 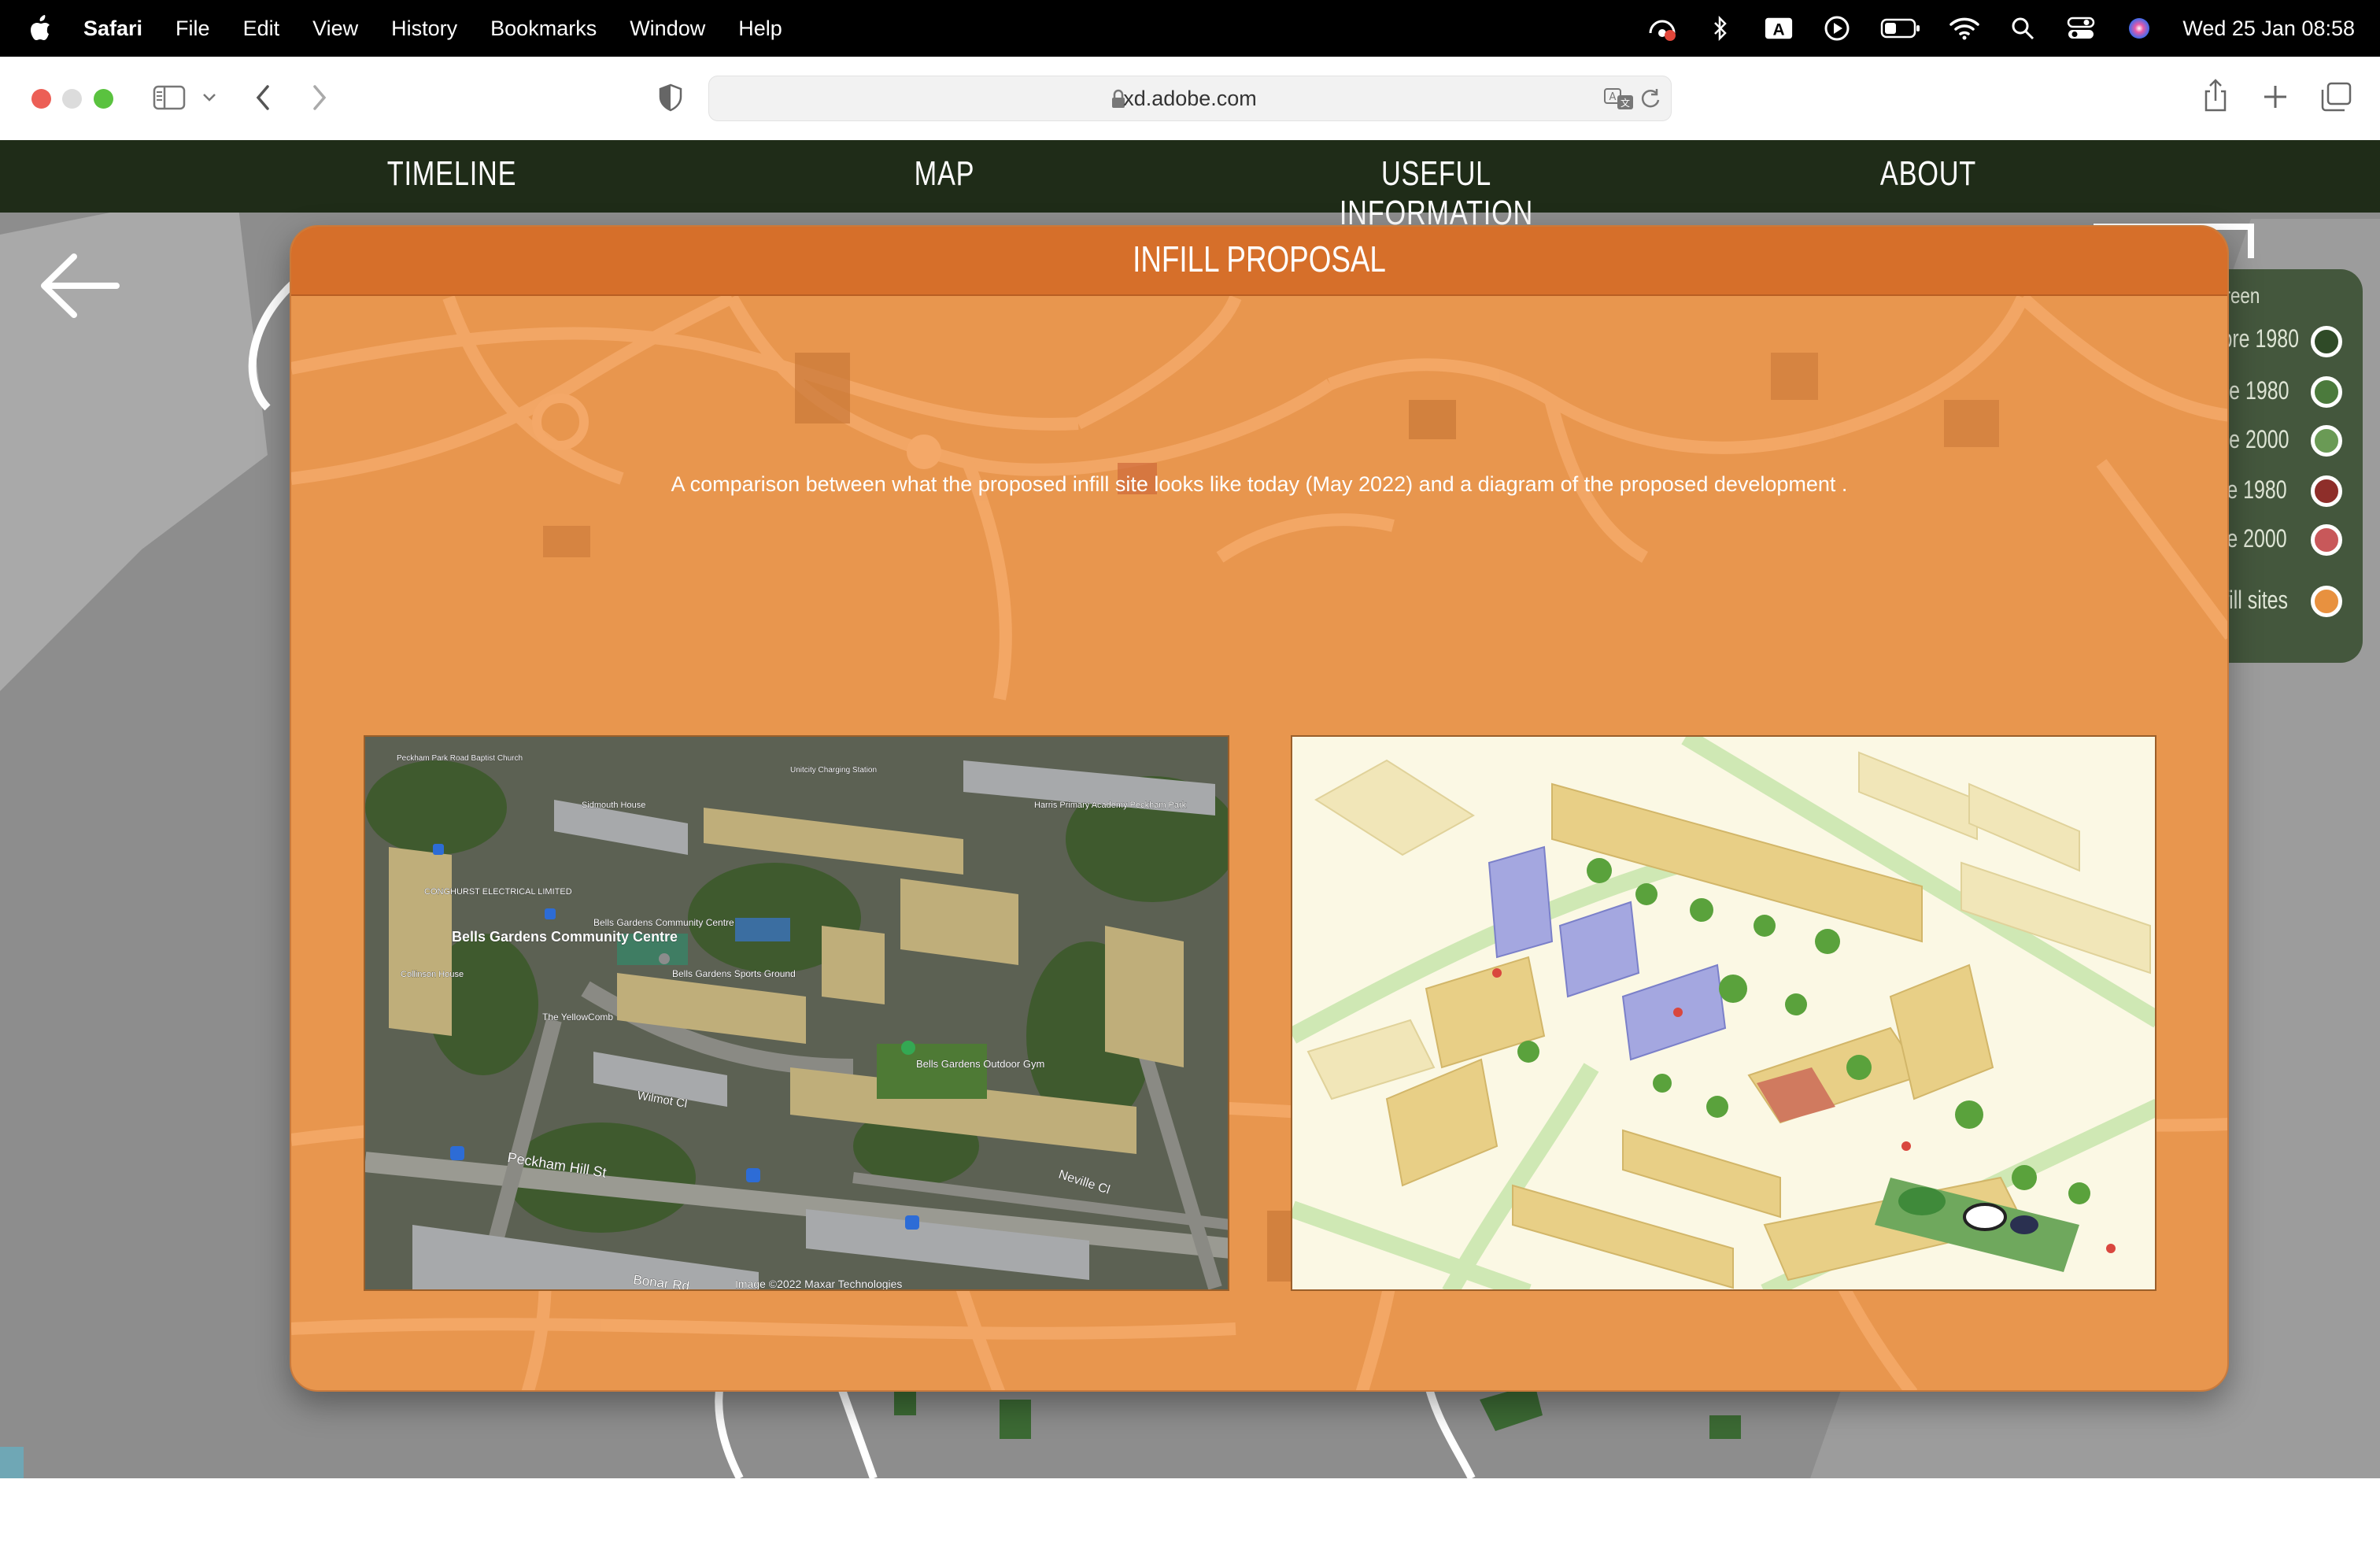 What do you see at coordinates (460, 759) in the screenshot?
I see `aerial-label: Peckham Park Road Baptist Church` at bounding box center [460, 759].